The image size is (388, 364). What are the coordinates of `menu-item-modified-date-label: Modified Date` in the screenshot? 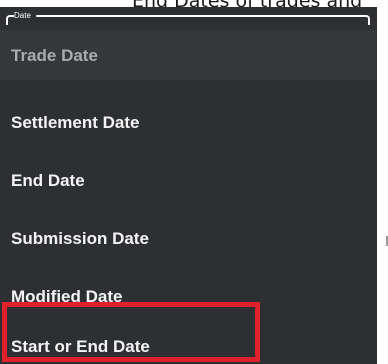 It's located at (67, 296).